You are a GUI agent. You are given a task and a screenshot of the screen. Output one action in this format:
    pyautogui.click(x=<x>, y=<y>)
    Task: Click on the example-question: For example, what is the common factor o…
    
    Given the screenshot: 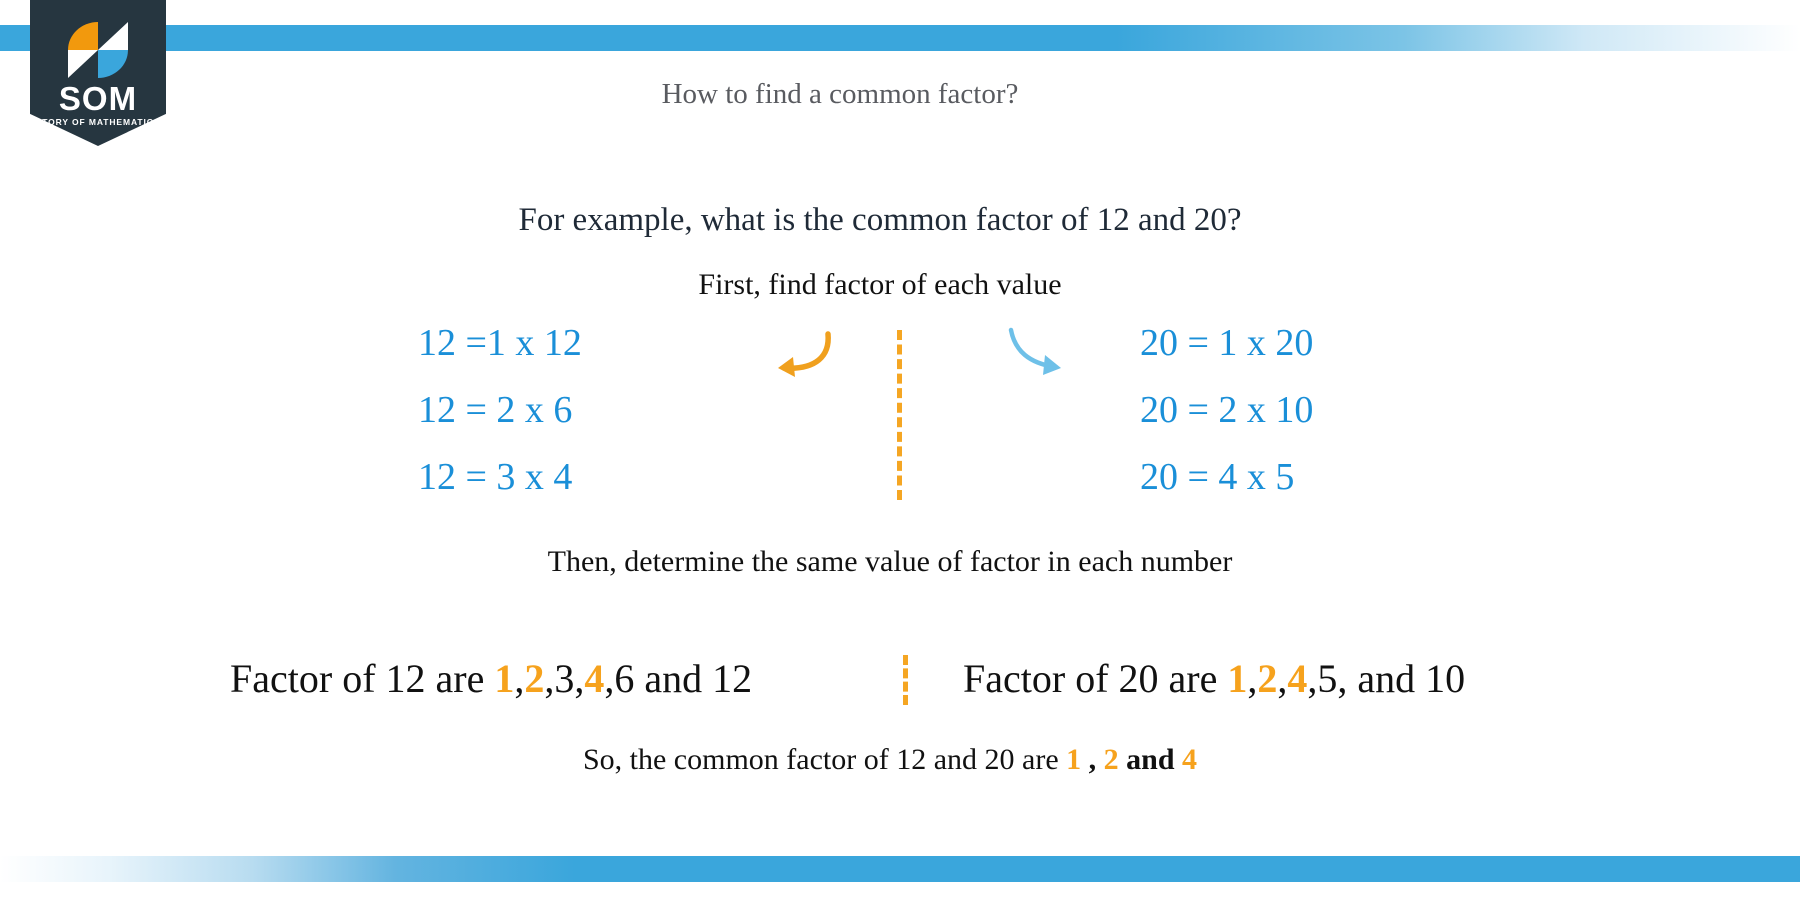 What is the action you would take?
    pyautogui.click(x=880, y=220)
    